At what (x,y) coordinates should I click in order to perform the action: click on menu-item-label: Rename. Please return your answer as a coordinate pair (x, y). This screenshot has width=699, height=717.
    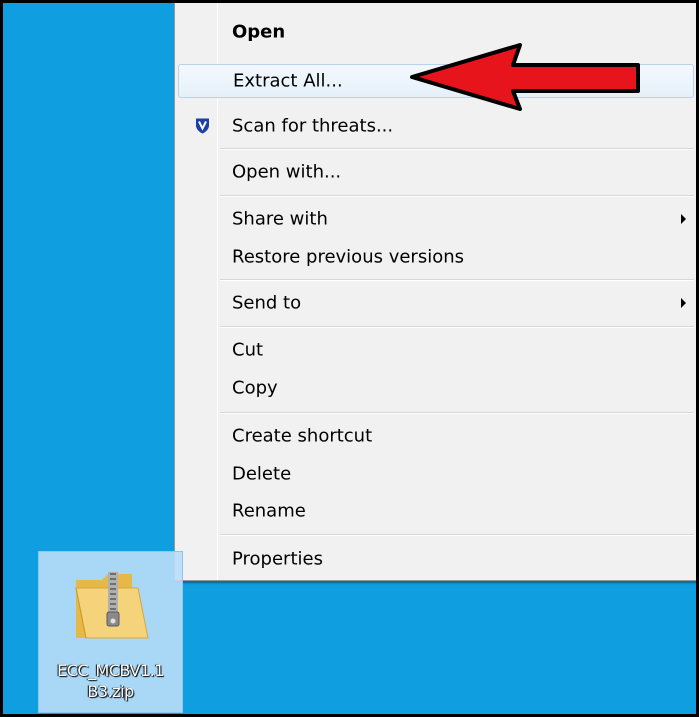
    Looking at the image, I should click on (269, 511).